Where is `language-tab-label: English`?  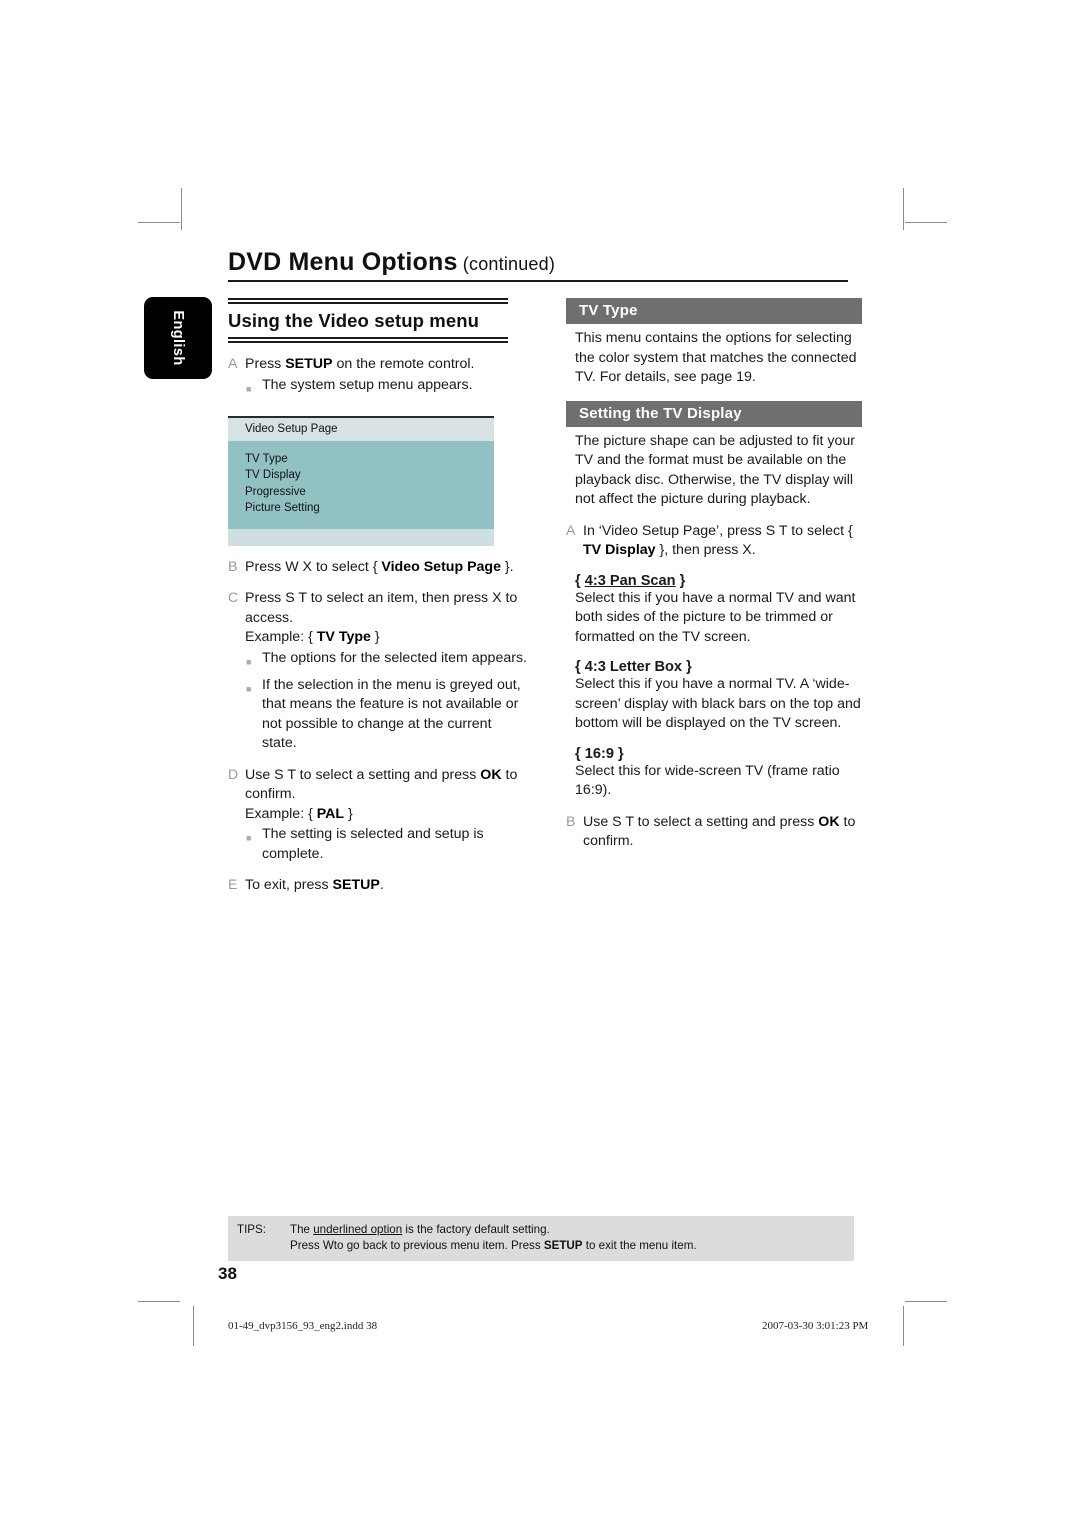
language-tab-label: English is located at coordinates (178, 338).